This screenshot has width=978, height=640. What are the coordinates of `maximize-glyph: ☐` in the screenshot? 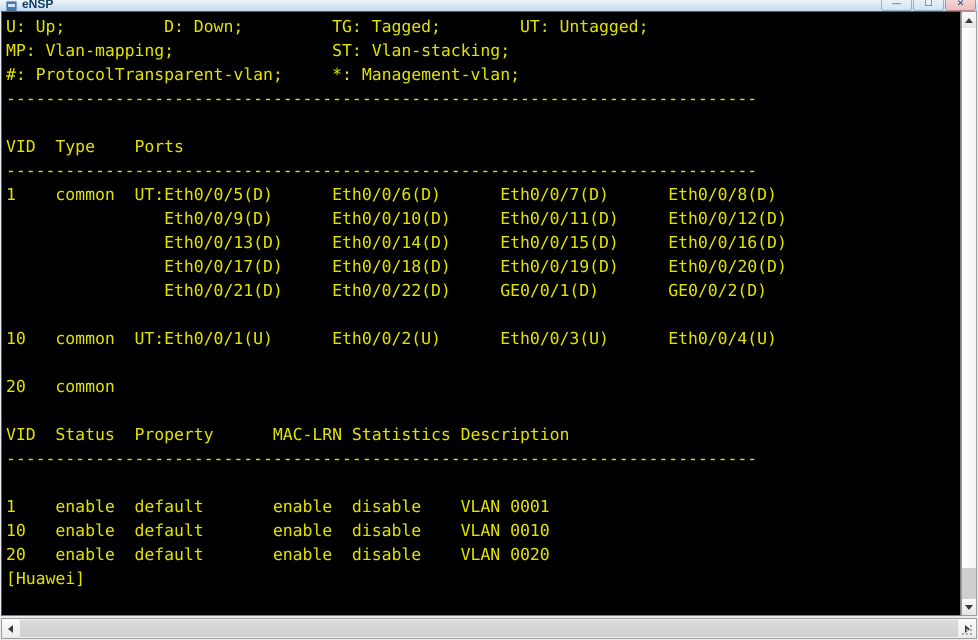 It's located at (928, 4).